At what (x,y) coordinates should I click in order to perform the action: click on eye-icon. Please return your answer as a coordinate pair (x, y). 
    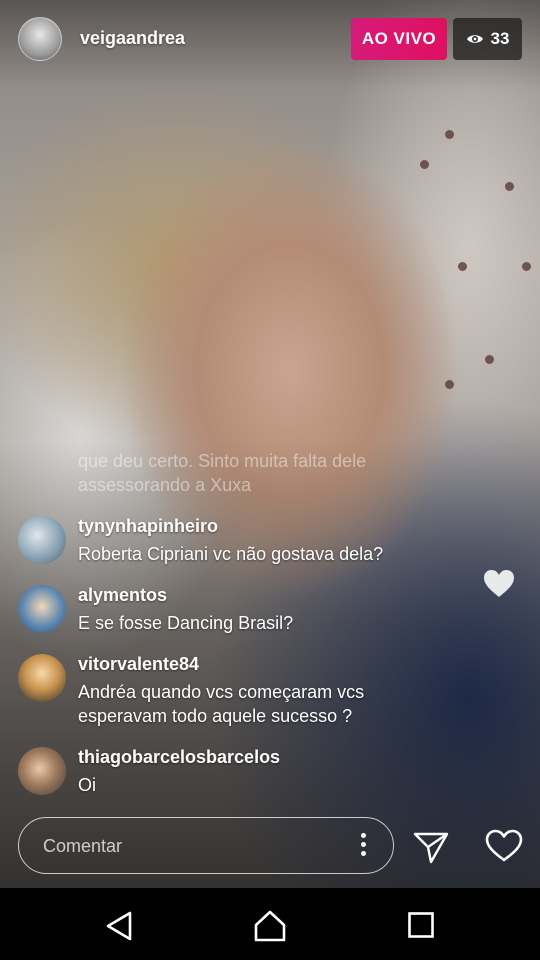
    Looking at the image, I should click on (474, 39).